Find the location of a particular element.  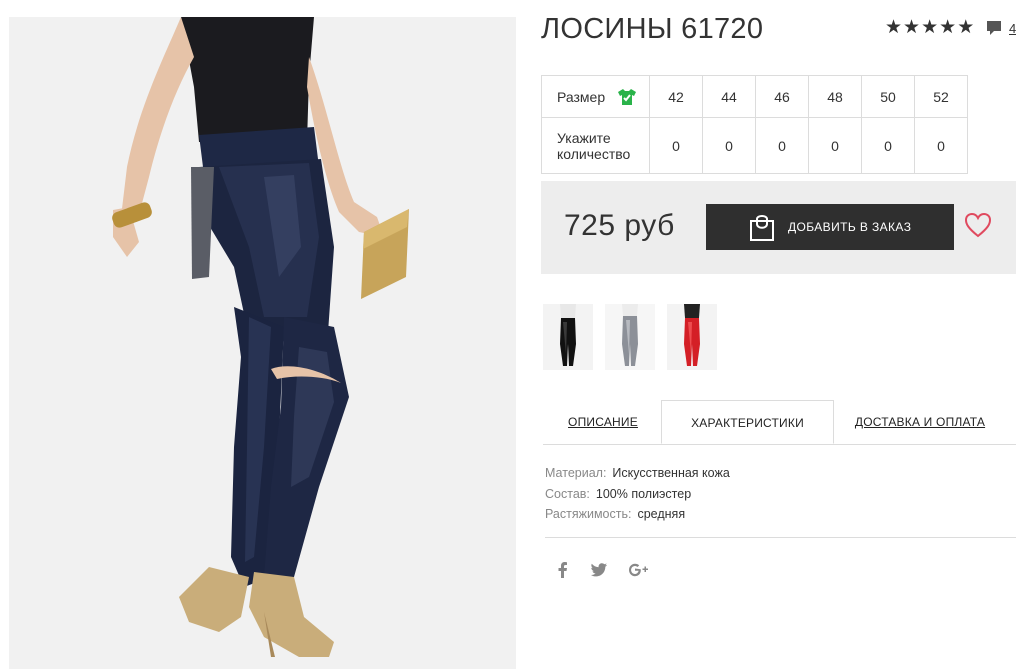

comment-icon is located at coordinates (994, 28).